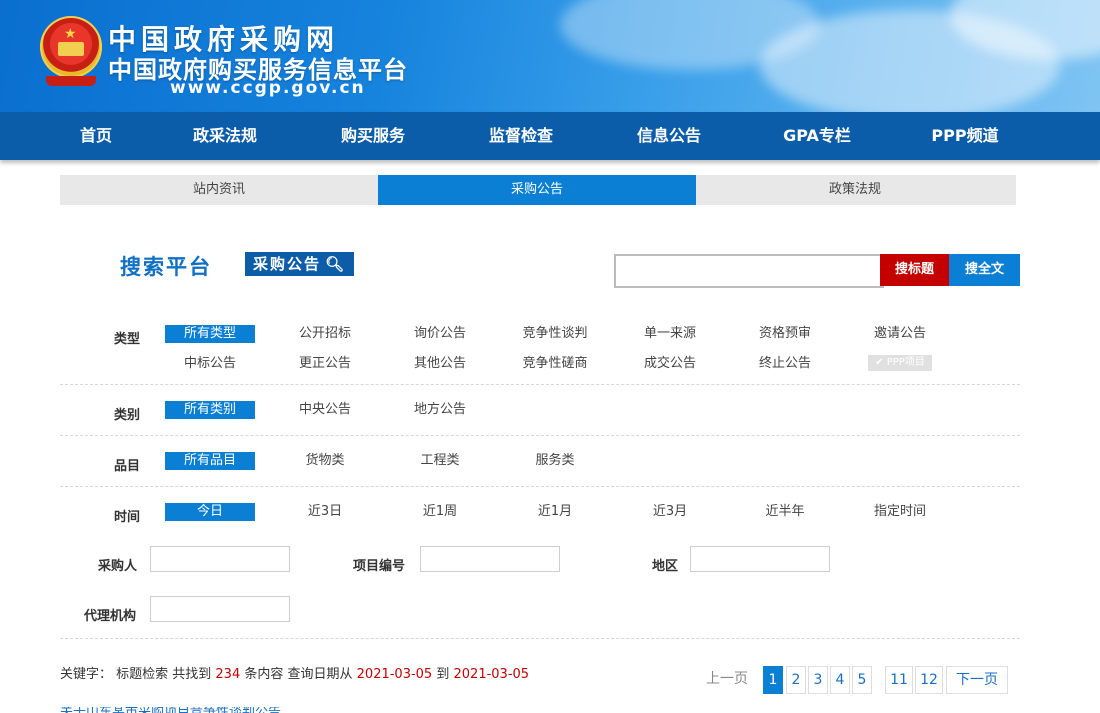 The height and width of the screenshot is (713, 1100). What do you see at coordinates (785, 334) in the screenshot?
I see `type-option: 资格预审` at bounding box center [785, 334].